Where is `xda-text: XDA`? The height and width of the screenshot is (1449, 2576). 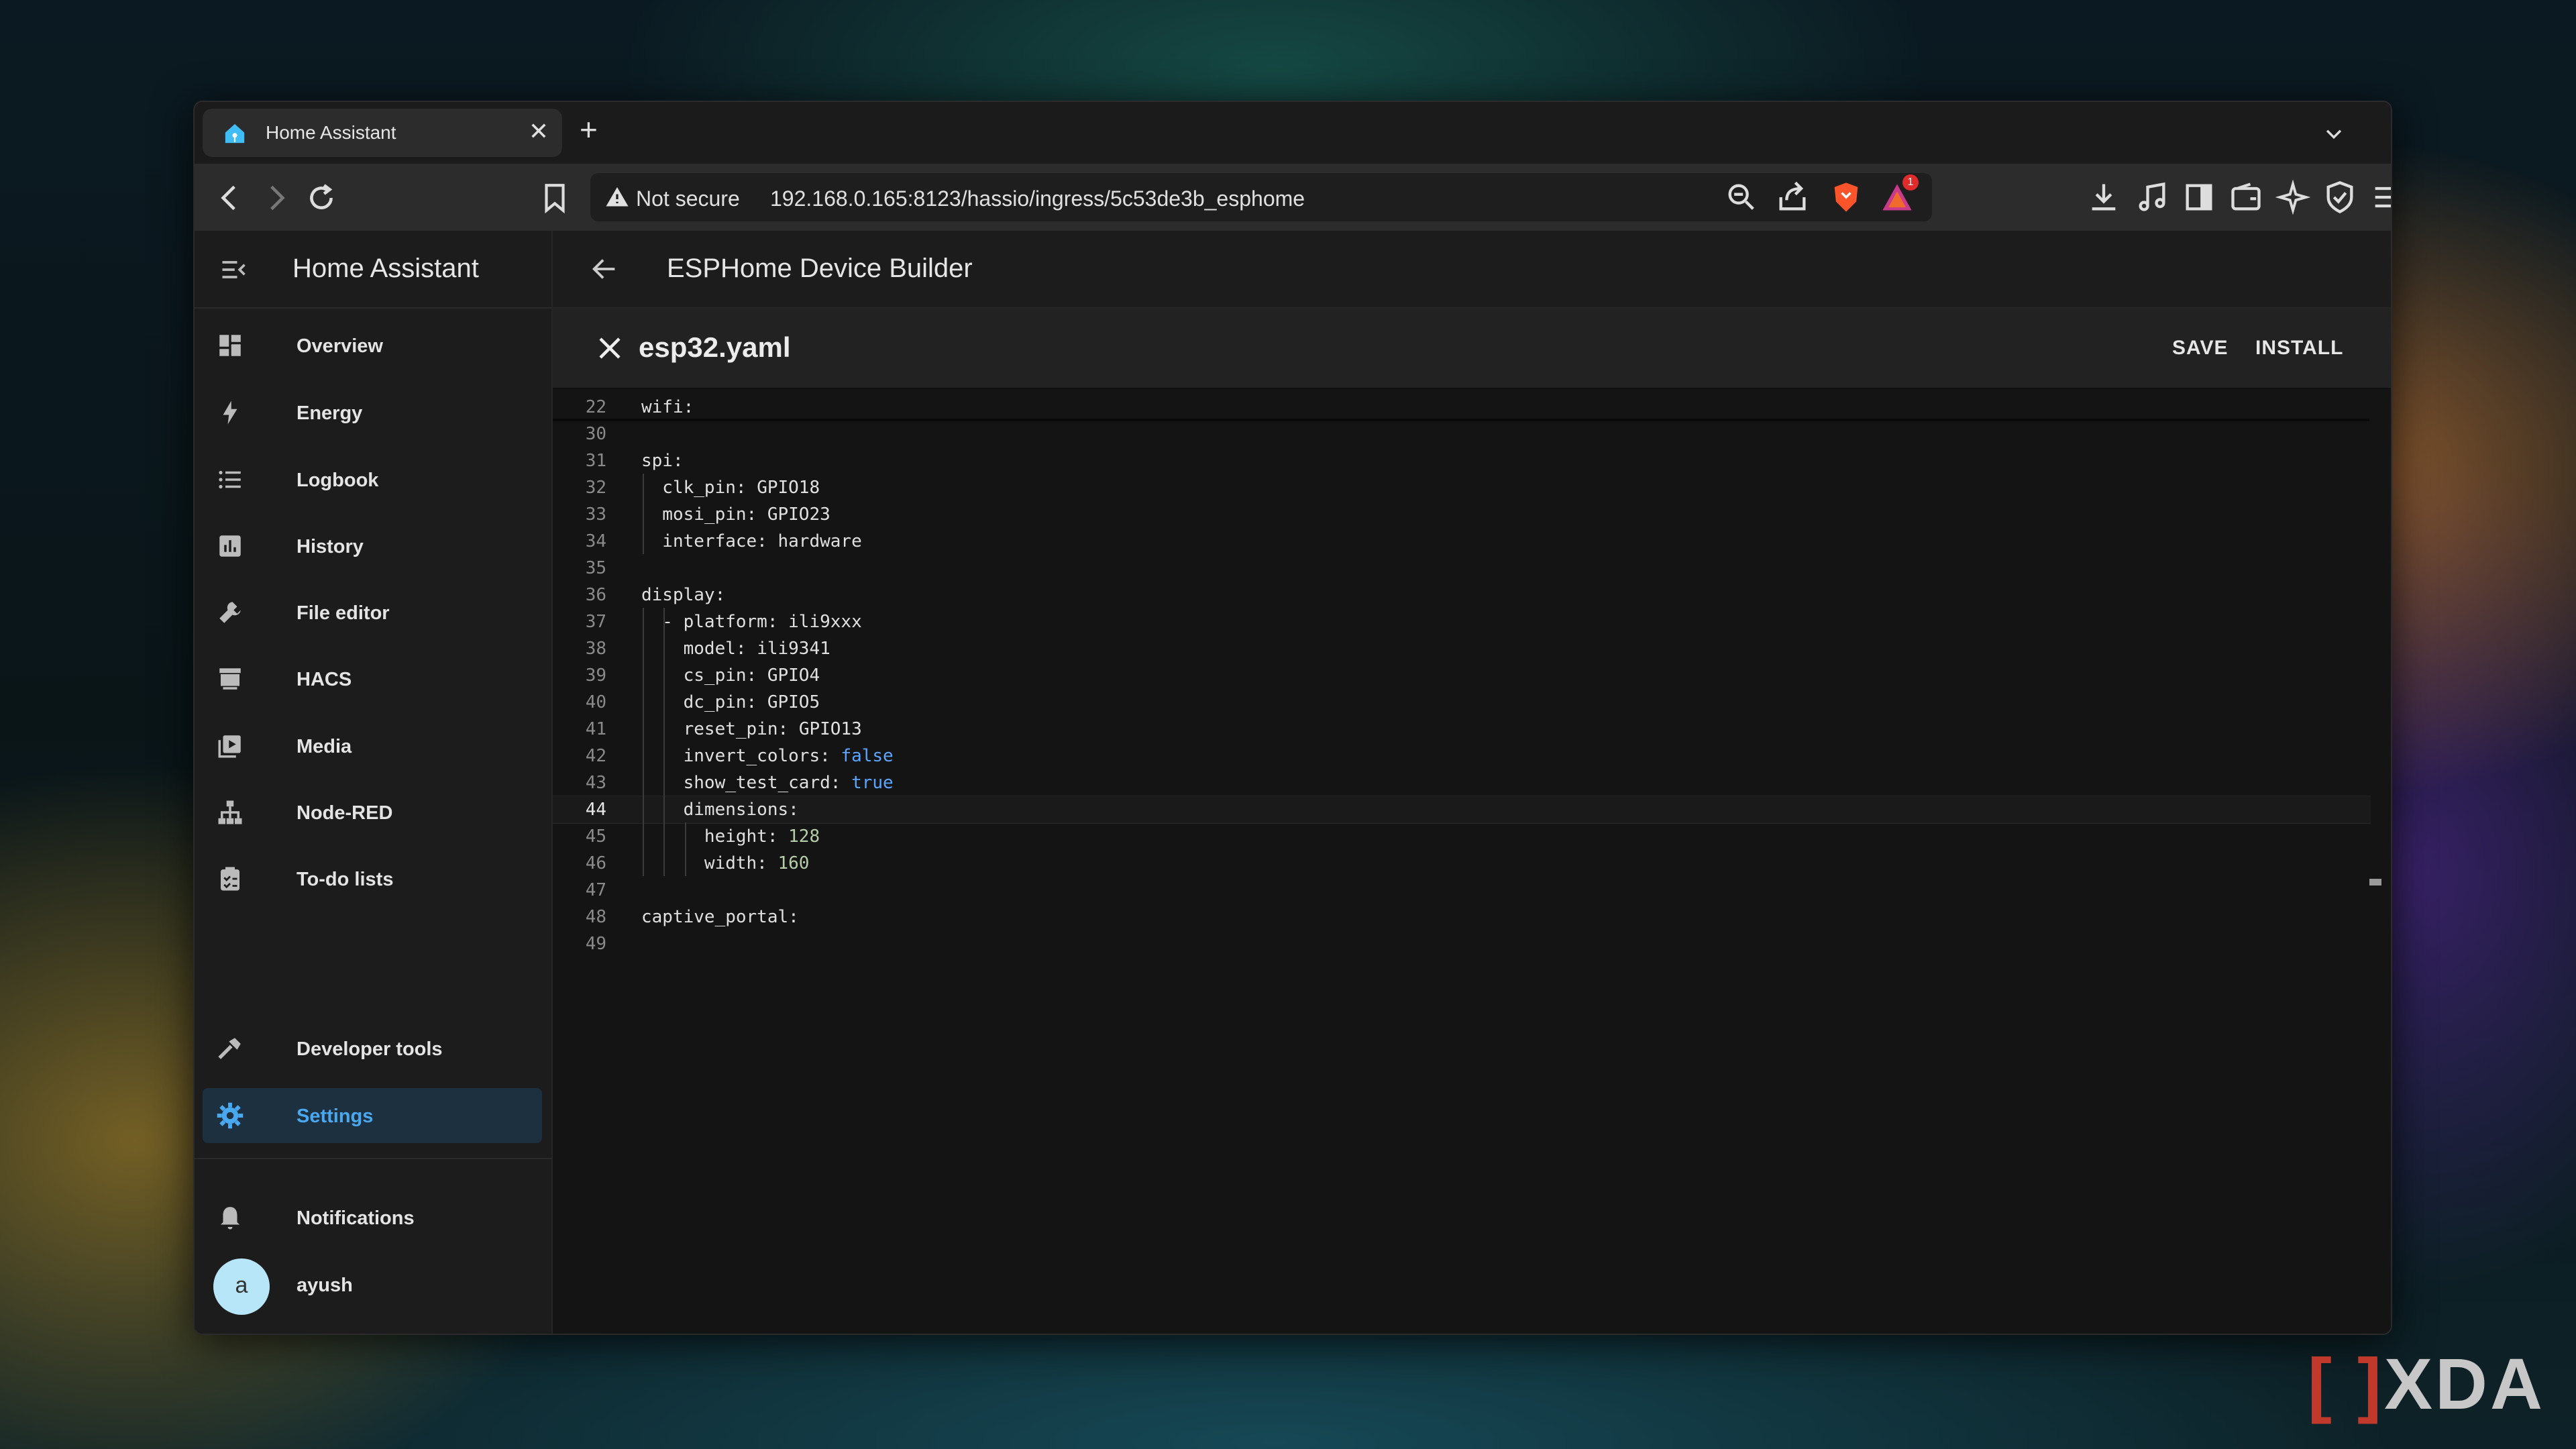
xda-text: XDA is located at coordinates (2464, 1383).